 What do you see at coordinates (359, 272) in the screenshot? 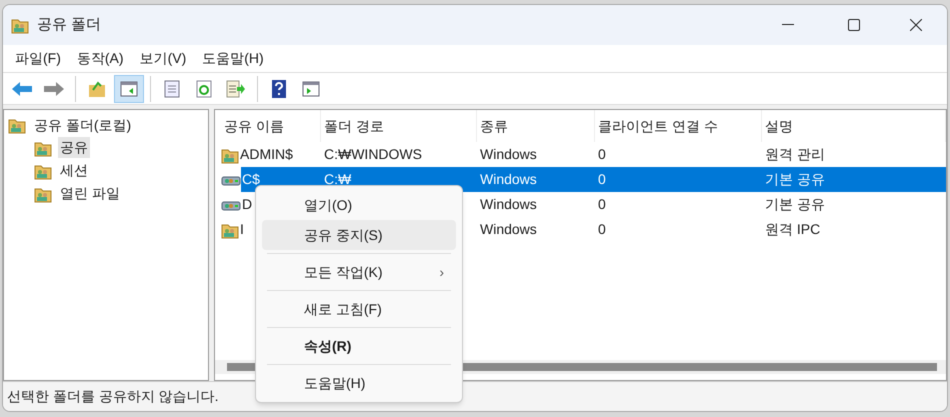
I see `menu-item: 모든 작업(K) ›` at bounding box center [359, 272].